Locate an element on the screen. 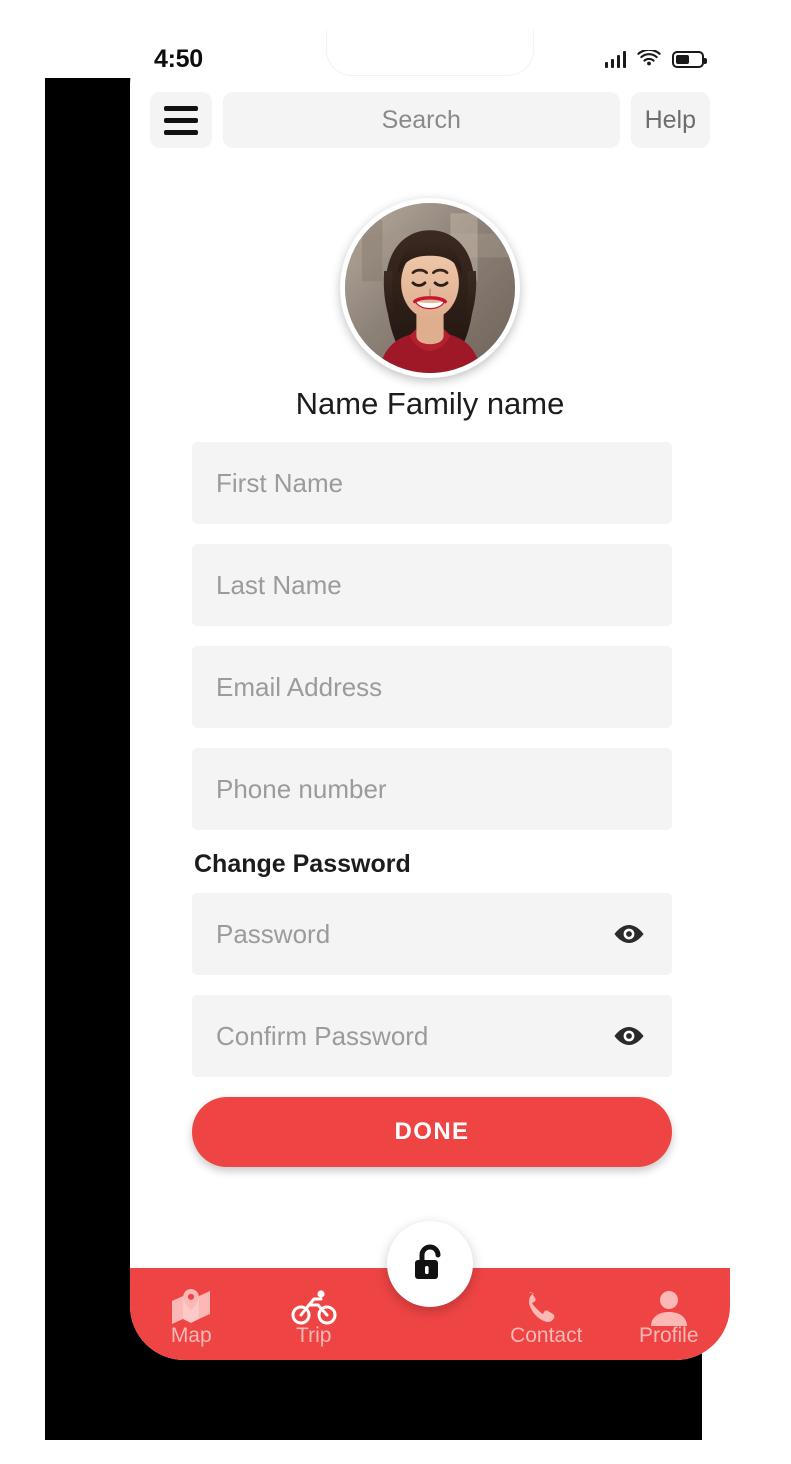 Image resolution: width=791 pixels, height=1464 pixels. app-bar: Search Help is located at coordinates (430, 120).